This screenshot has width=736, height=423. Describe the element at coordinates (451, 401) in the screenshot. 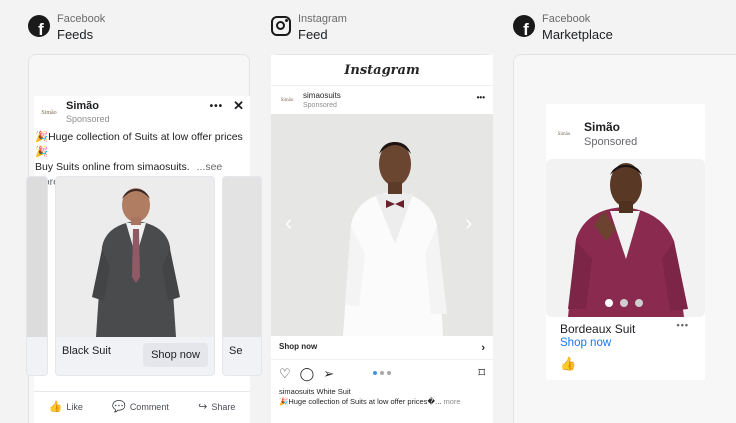

I see `caption-more-link: more` at that location.